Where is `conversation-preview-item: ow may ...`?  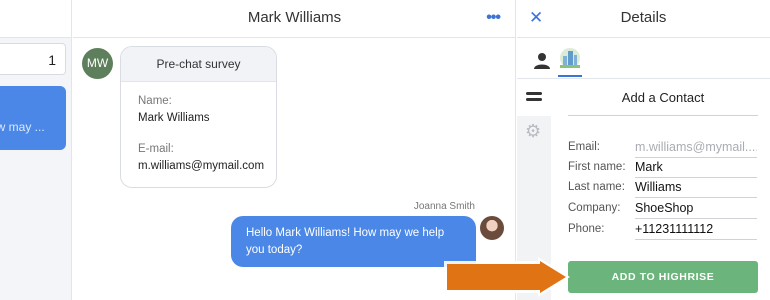 conversation-preview-item: ow may ... is located at coordinates (33, 118).